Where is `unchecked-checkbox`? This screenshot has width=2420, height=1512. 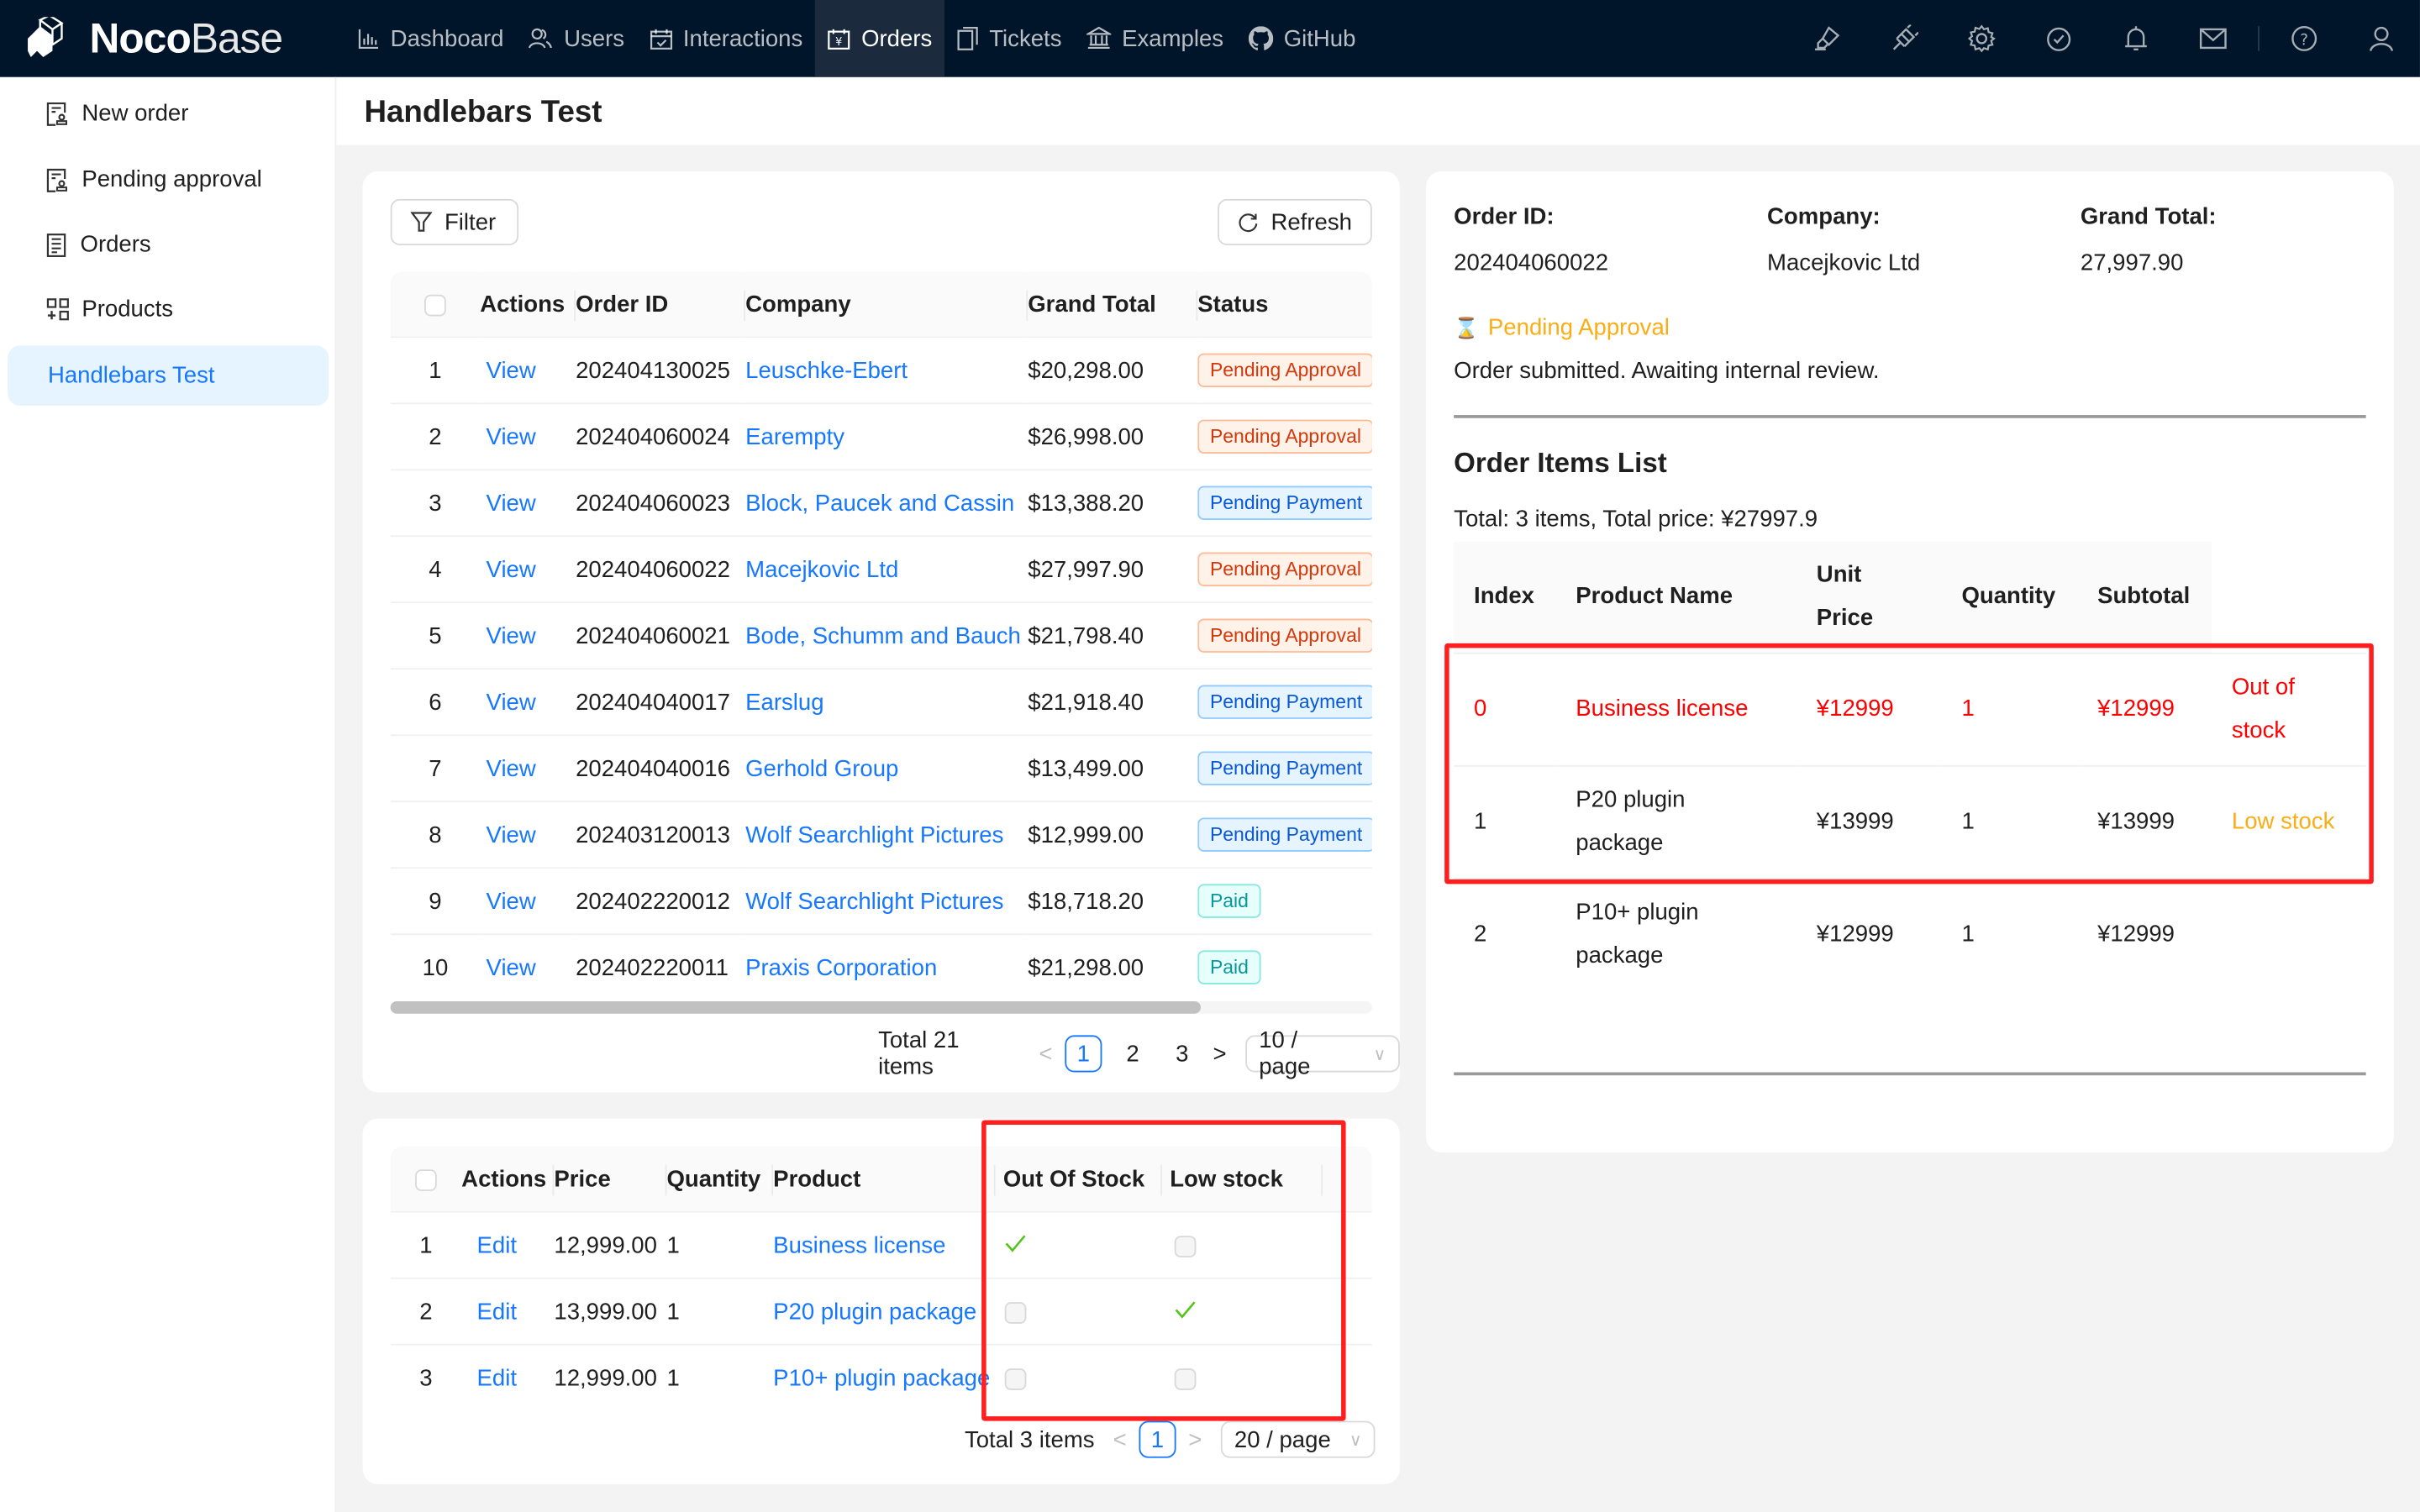 unchecked-checkbox is located at coordinates (1185, 1379).